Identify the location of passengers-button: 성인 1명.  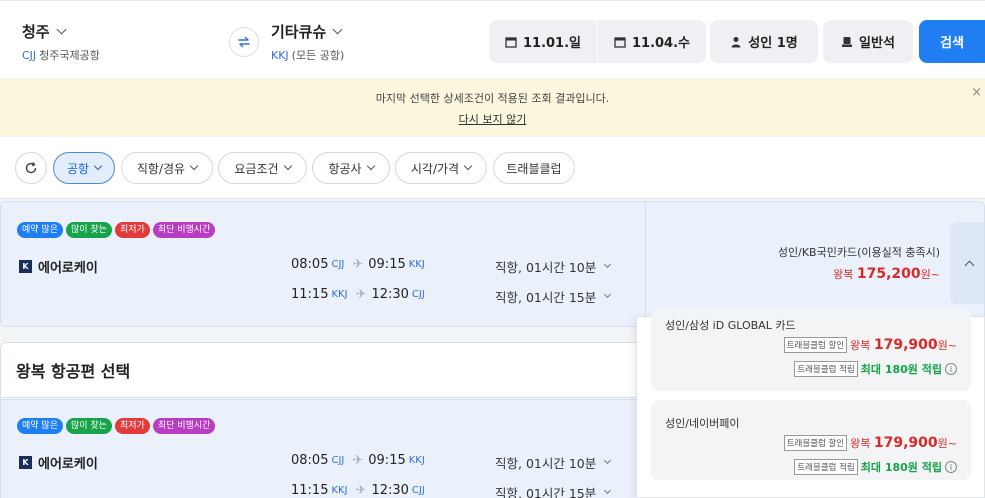
(764, 41).